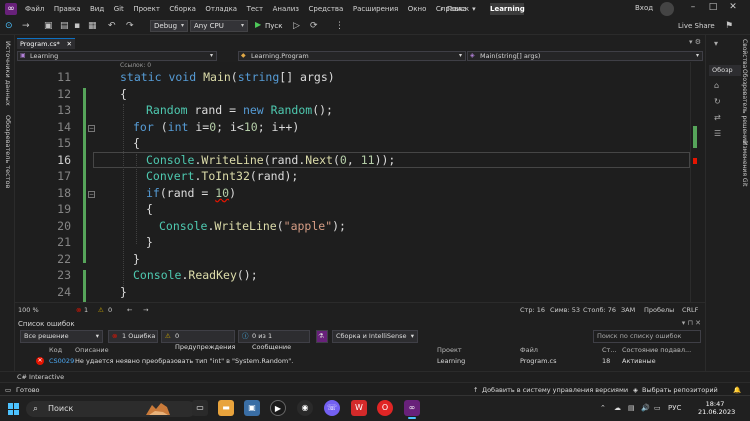 This screenshot has width=750, height=421. What do you see at coordinates (130, 26) in the screenshot?
I see `redo-icon: ↷` at bounding box center [130, 26].